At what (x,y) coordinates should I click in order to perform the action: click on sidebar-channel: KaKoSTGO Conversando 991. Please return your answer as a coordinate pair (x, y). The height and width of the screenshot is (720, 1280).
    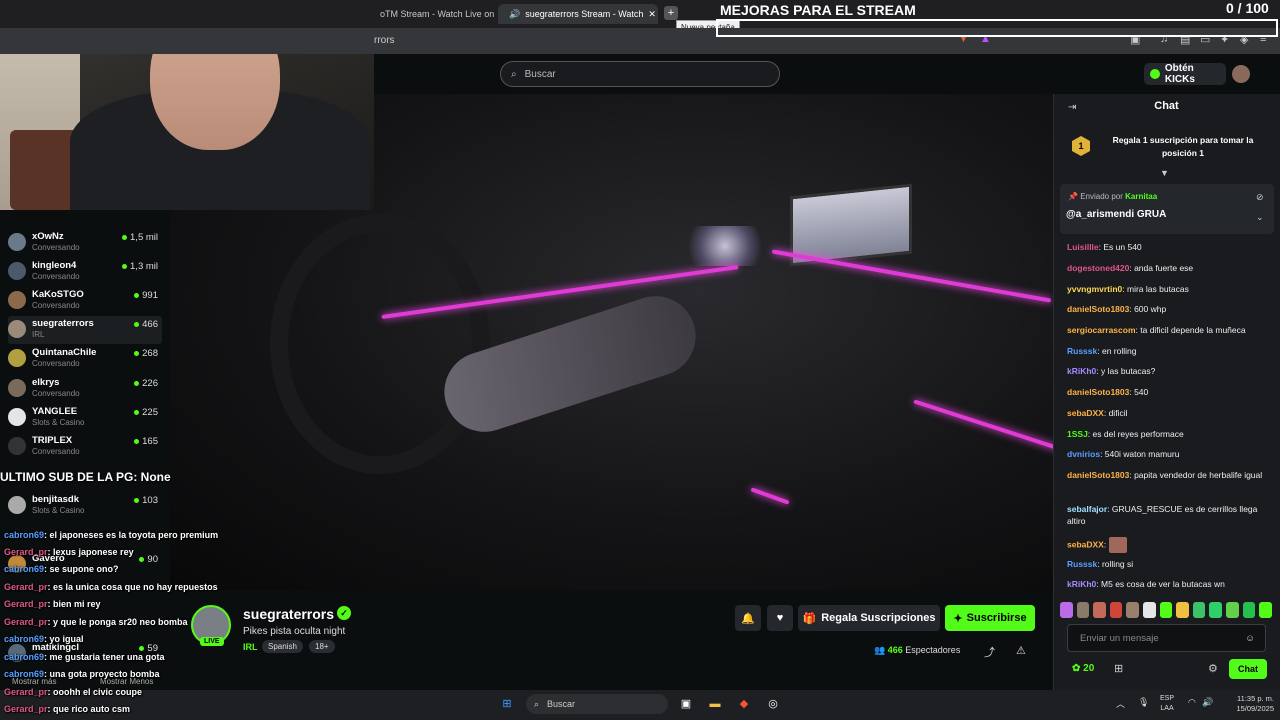
    Looking at the image, I should click on (85, 301).